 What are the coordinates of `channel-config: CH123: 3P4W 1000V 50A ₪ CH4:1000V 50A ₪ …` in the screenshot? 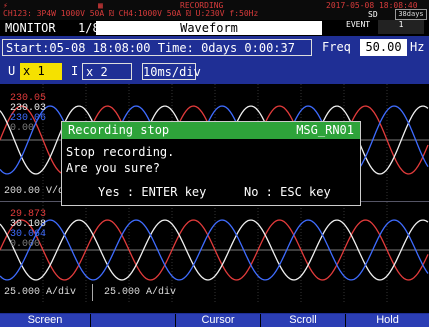 It's located at (131, 13).